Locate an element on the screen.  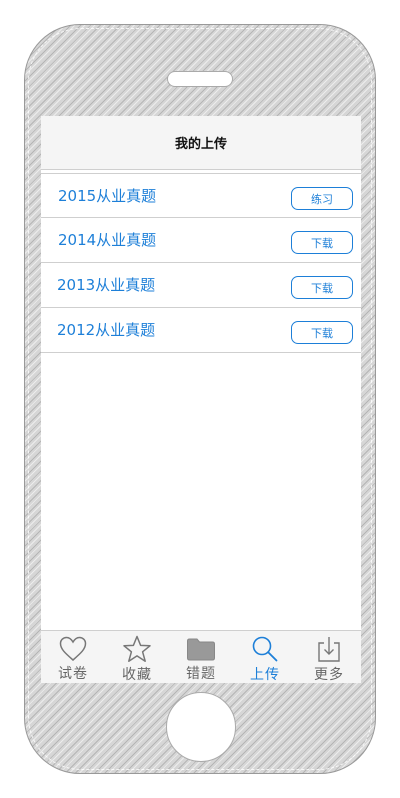
tab-favorites: 收藏 is located at coordinates (137, 657).